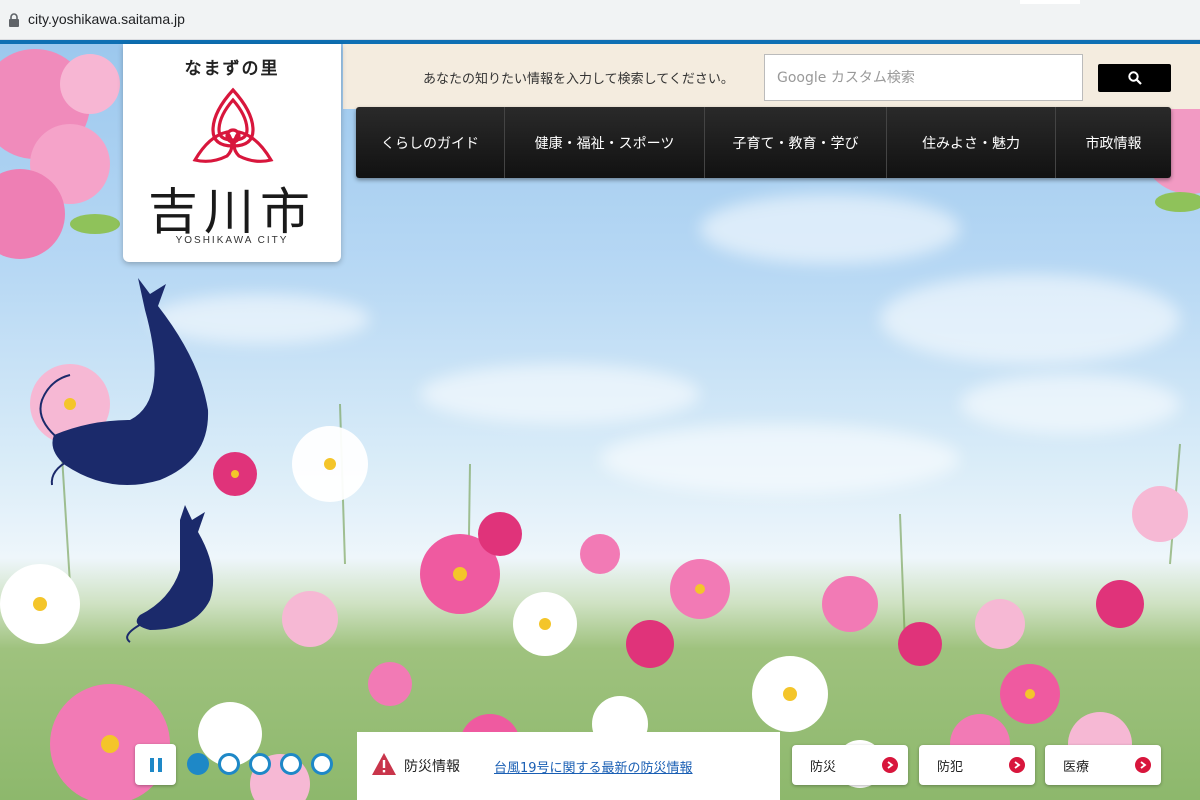 This screenshot has height=800, width=1200. I want to click on quick-link-crime-prevention: 防犯, so click(977, 765).